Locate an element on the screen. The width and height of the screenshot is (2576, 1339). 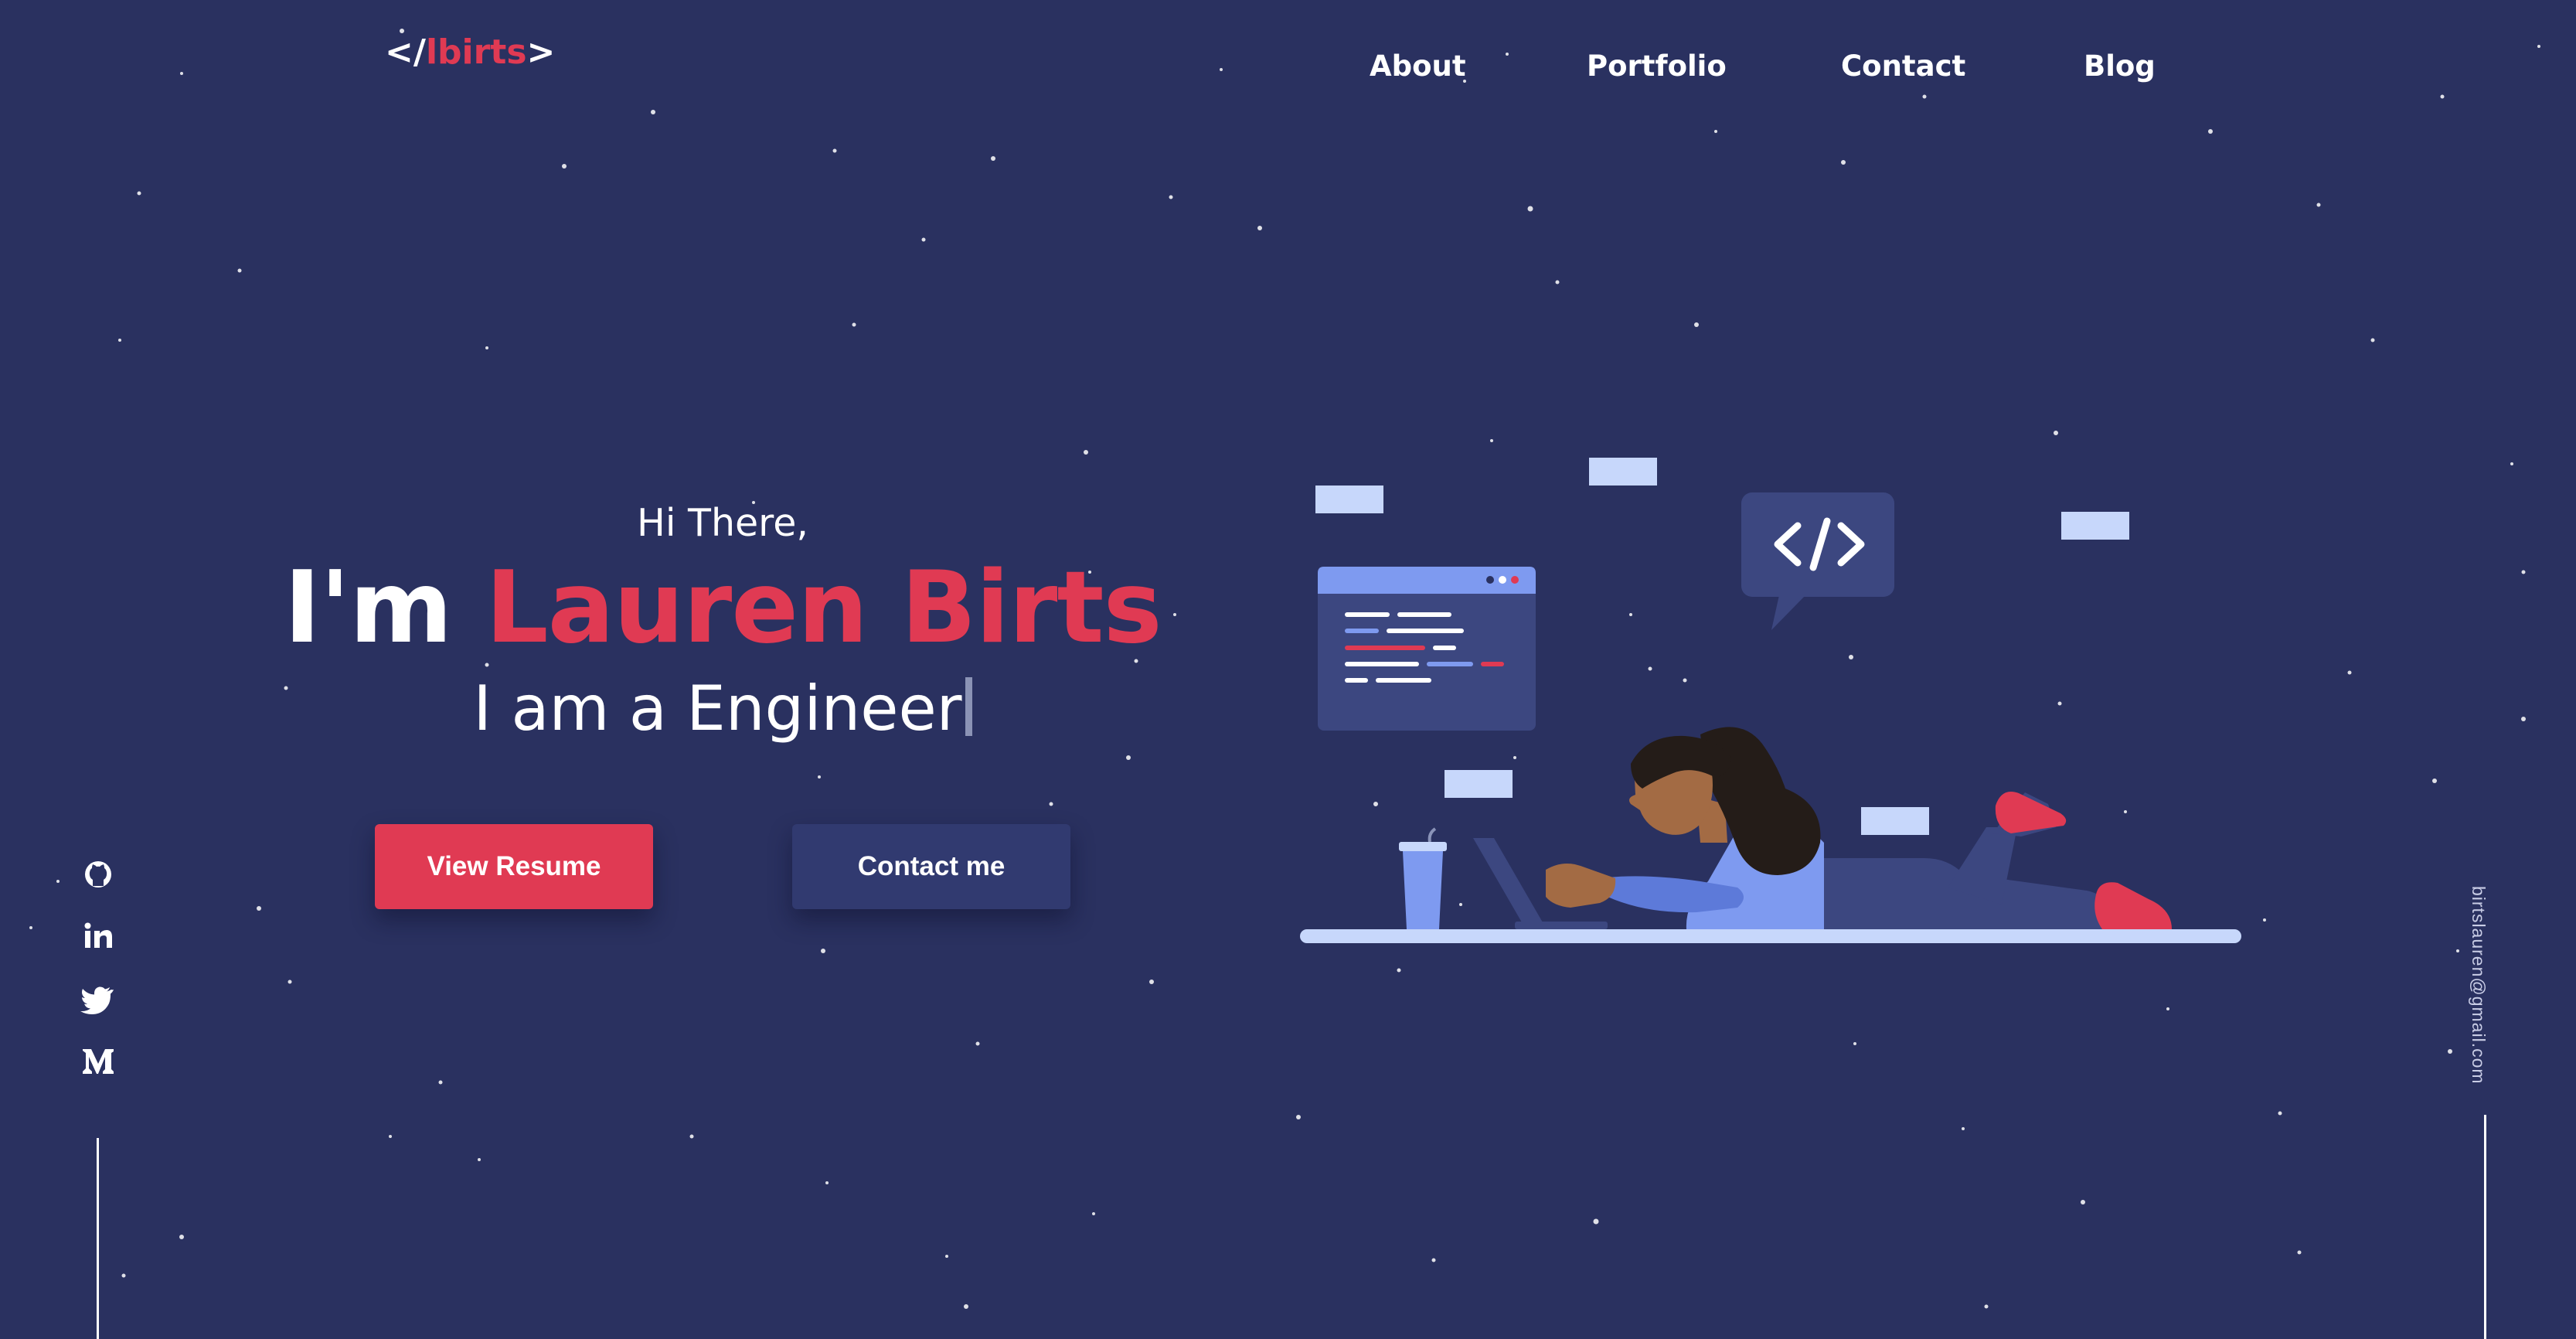
hero-greeting: Hi There, is located at coordinates (722, 523).